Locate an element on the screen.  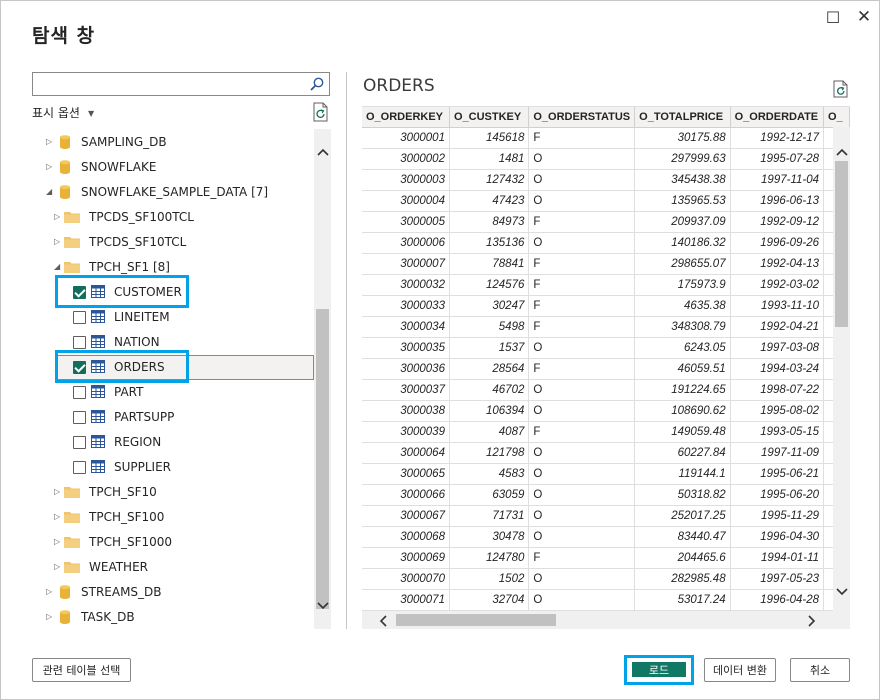
tree-item: ▷ TASK_DB is located at coordinates (173, 616).